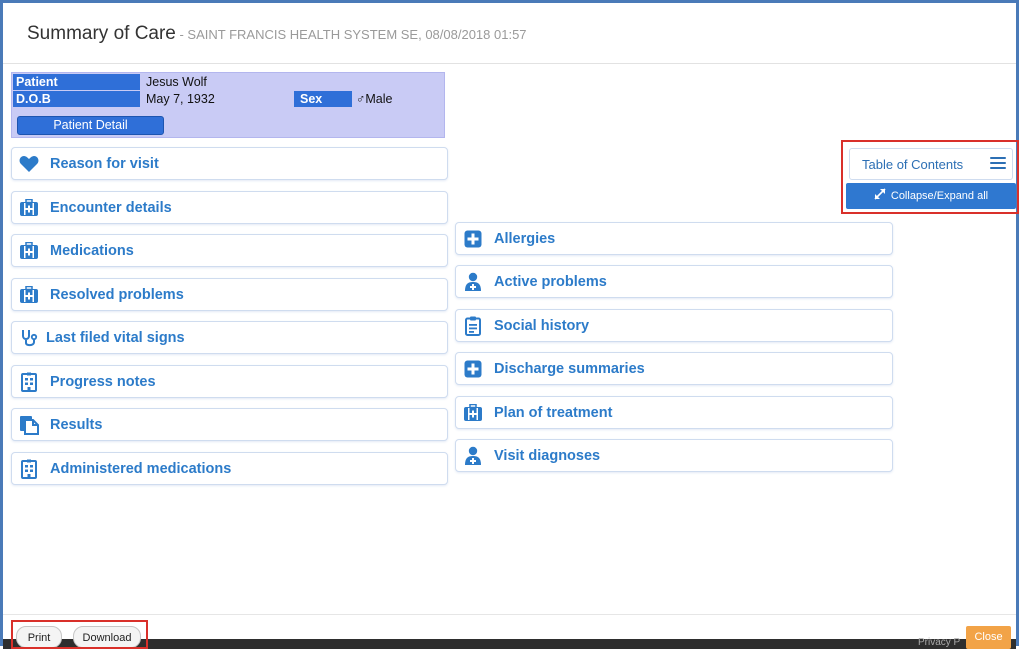  Describe the element at coordinates (930, 177) in the screenshot. I see `toc-highlight-outline` at that location.